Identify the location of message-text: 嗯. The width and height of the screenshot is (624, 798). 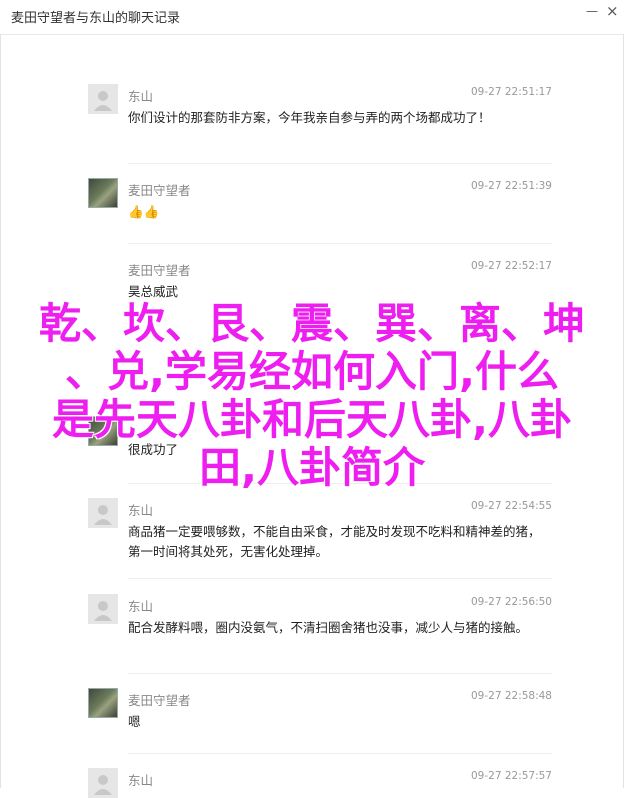
(134, 721).